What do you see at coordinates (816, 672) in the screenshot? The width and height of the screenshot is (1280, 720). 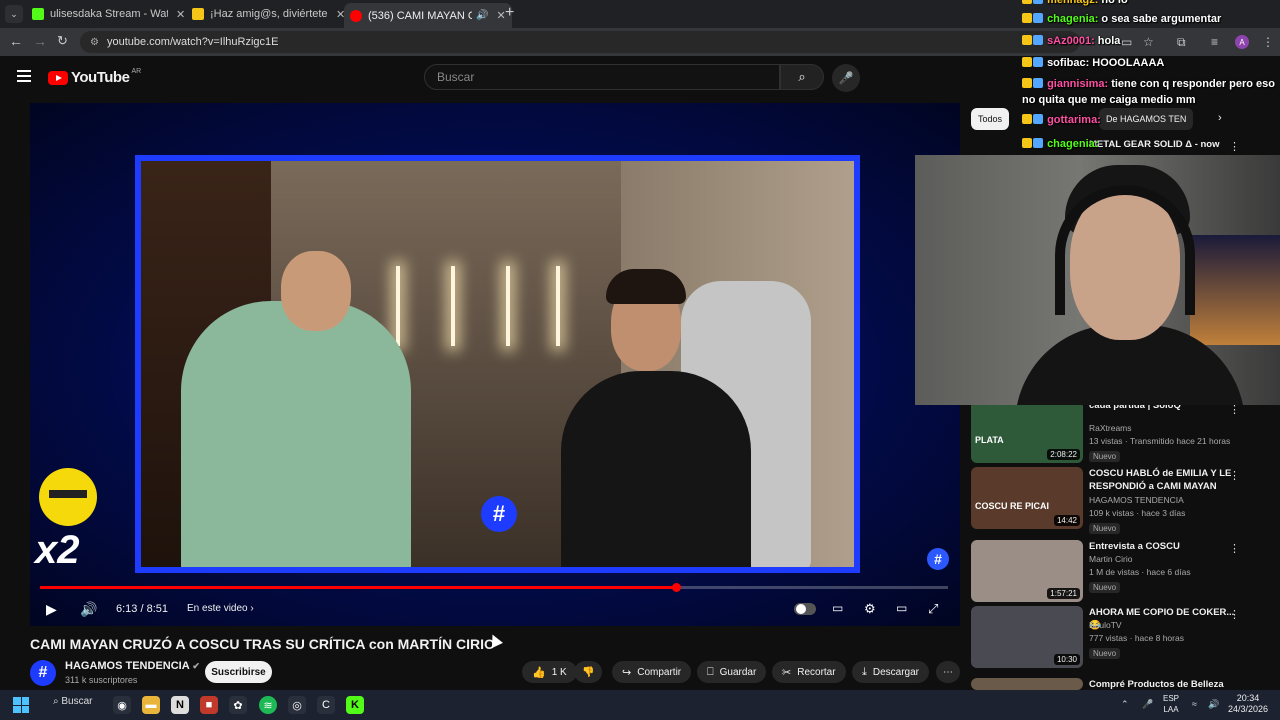 I see `clip-label: Recortar` at bounding box center [816, 672].